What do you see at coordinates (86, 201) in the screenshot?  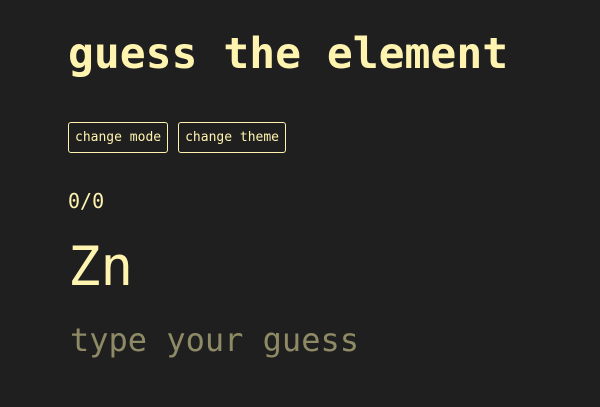 I see `score-counter: 0/0` at bounding box center [86, 201].